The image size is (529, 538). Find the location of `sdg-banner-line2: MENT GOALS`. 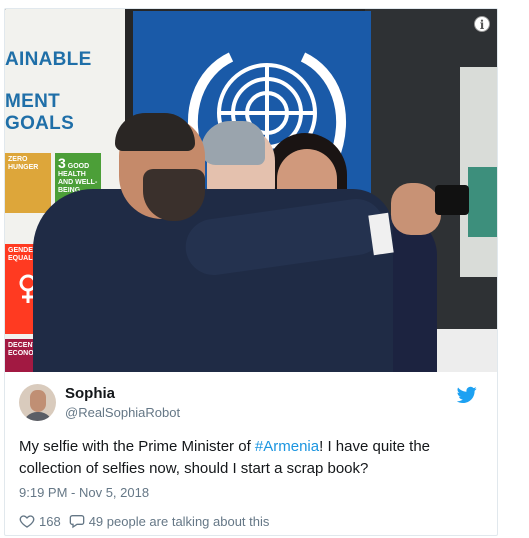

sdg-banner-line2: MENT GOALS is located at coordinates (40, 112).